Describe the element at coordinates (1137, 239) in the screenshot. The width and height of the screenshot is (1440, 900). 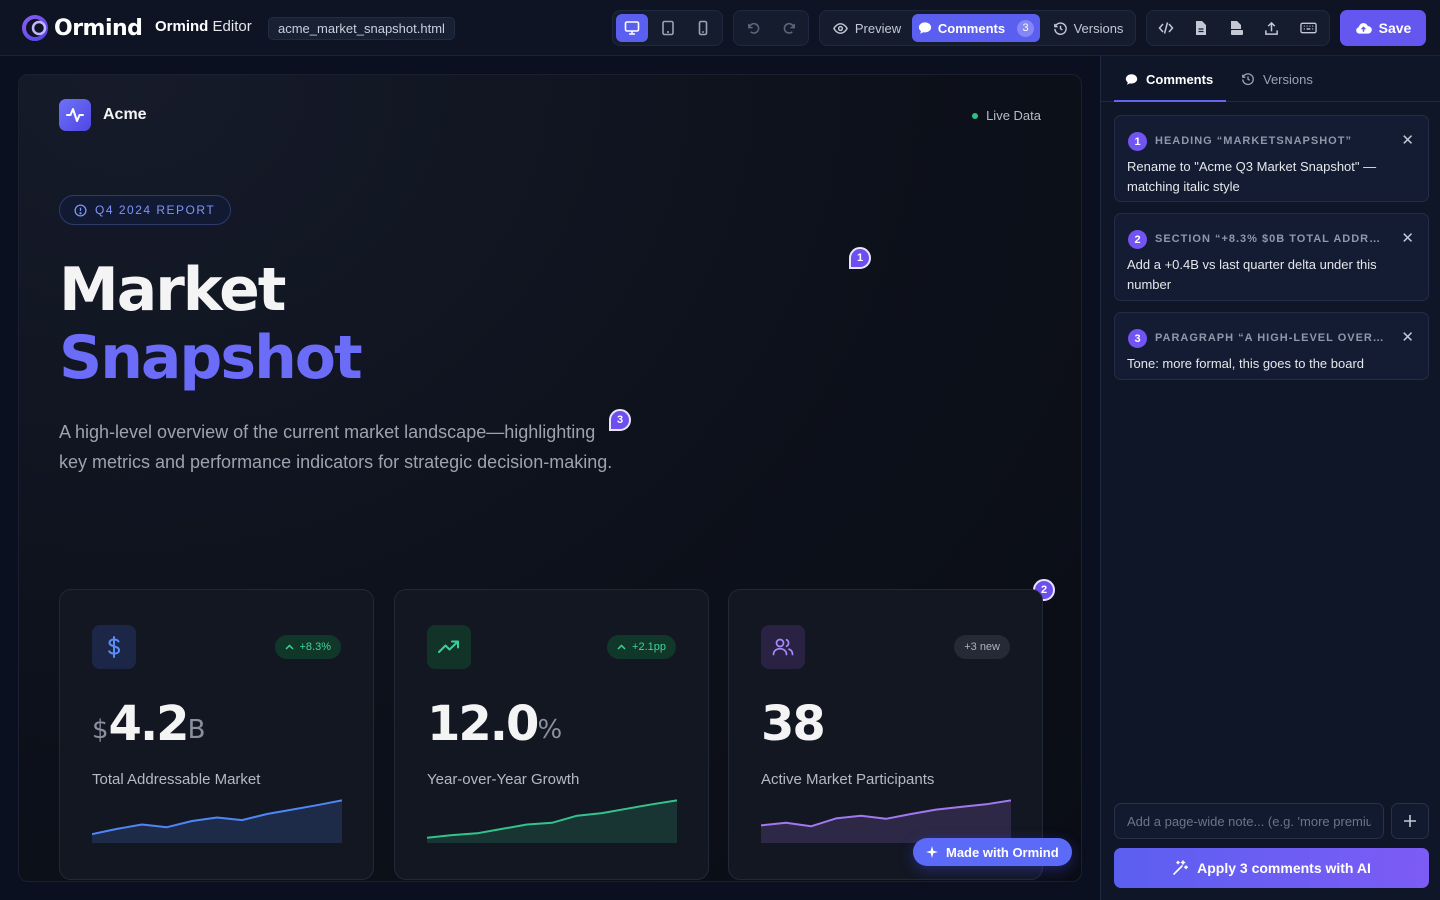
I see `comment-number: 2` at that location.